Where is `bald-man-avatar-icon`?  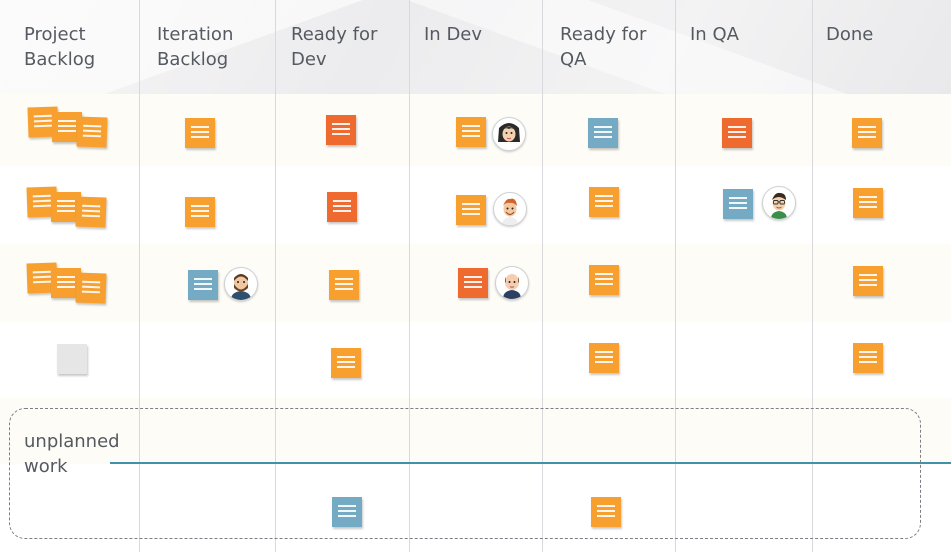 bald-man-avatar-icon is located at coordinates (512, 283).